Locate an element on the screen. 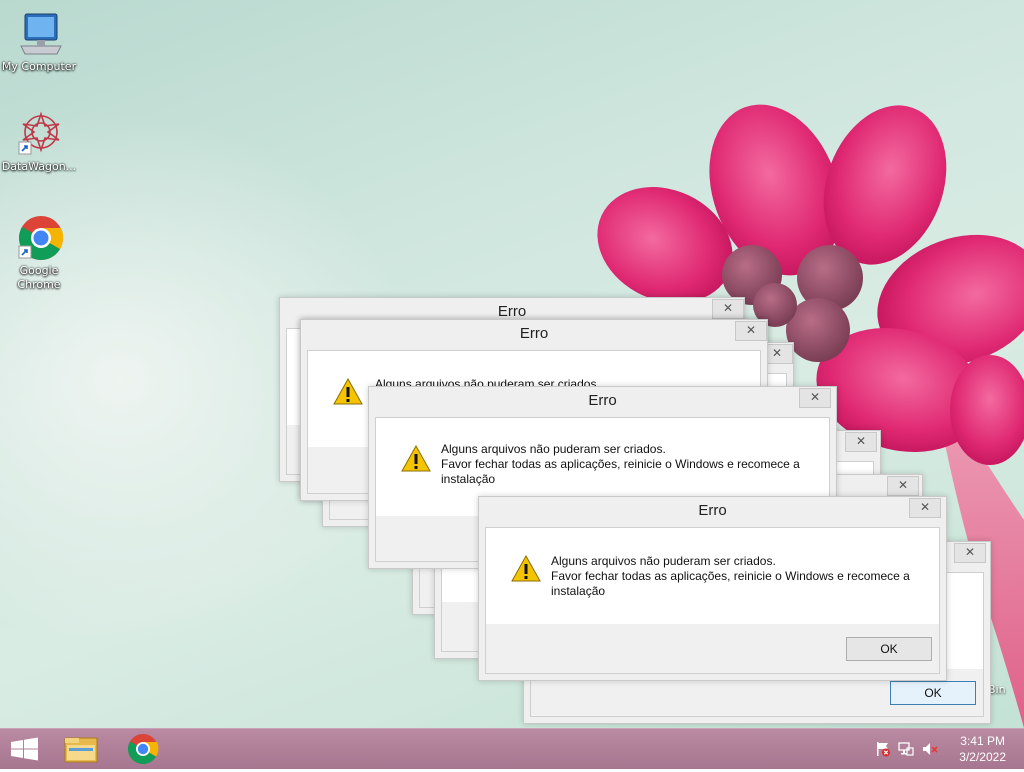 The height and width of the screenshot is (772, 1024). system-clock: 3:41 PM 3/2/2022 is located at coordinates (982, 749).